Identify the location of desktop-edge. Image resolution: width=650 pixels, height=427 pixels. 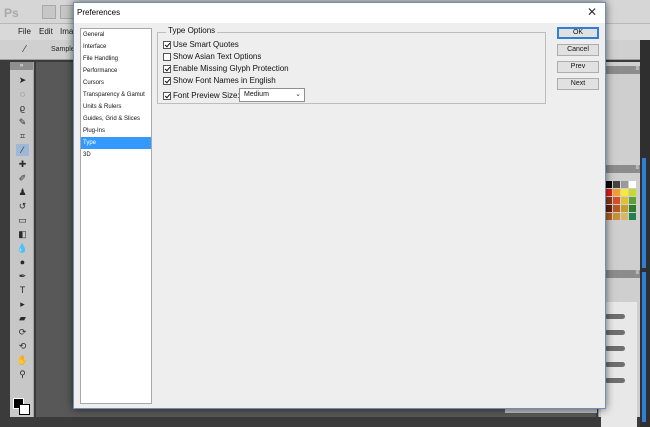
(645, 233).